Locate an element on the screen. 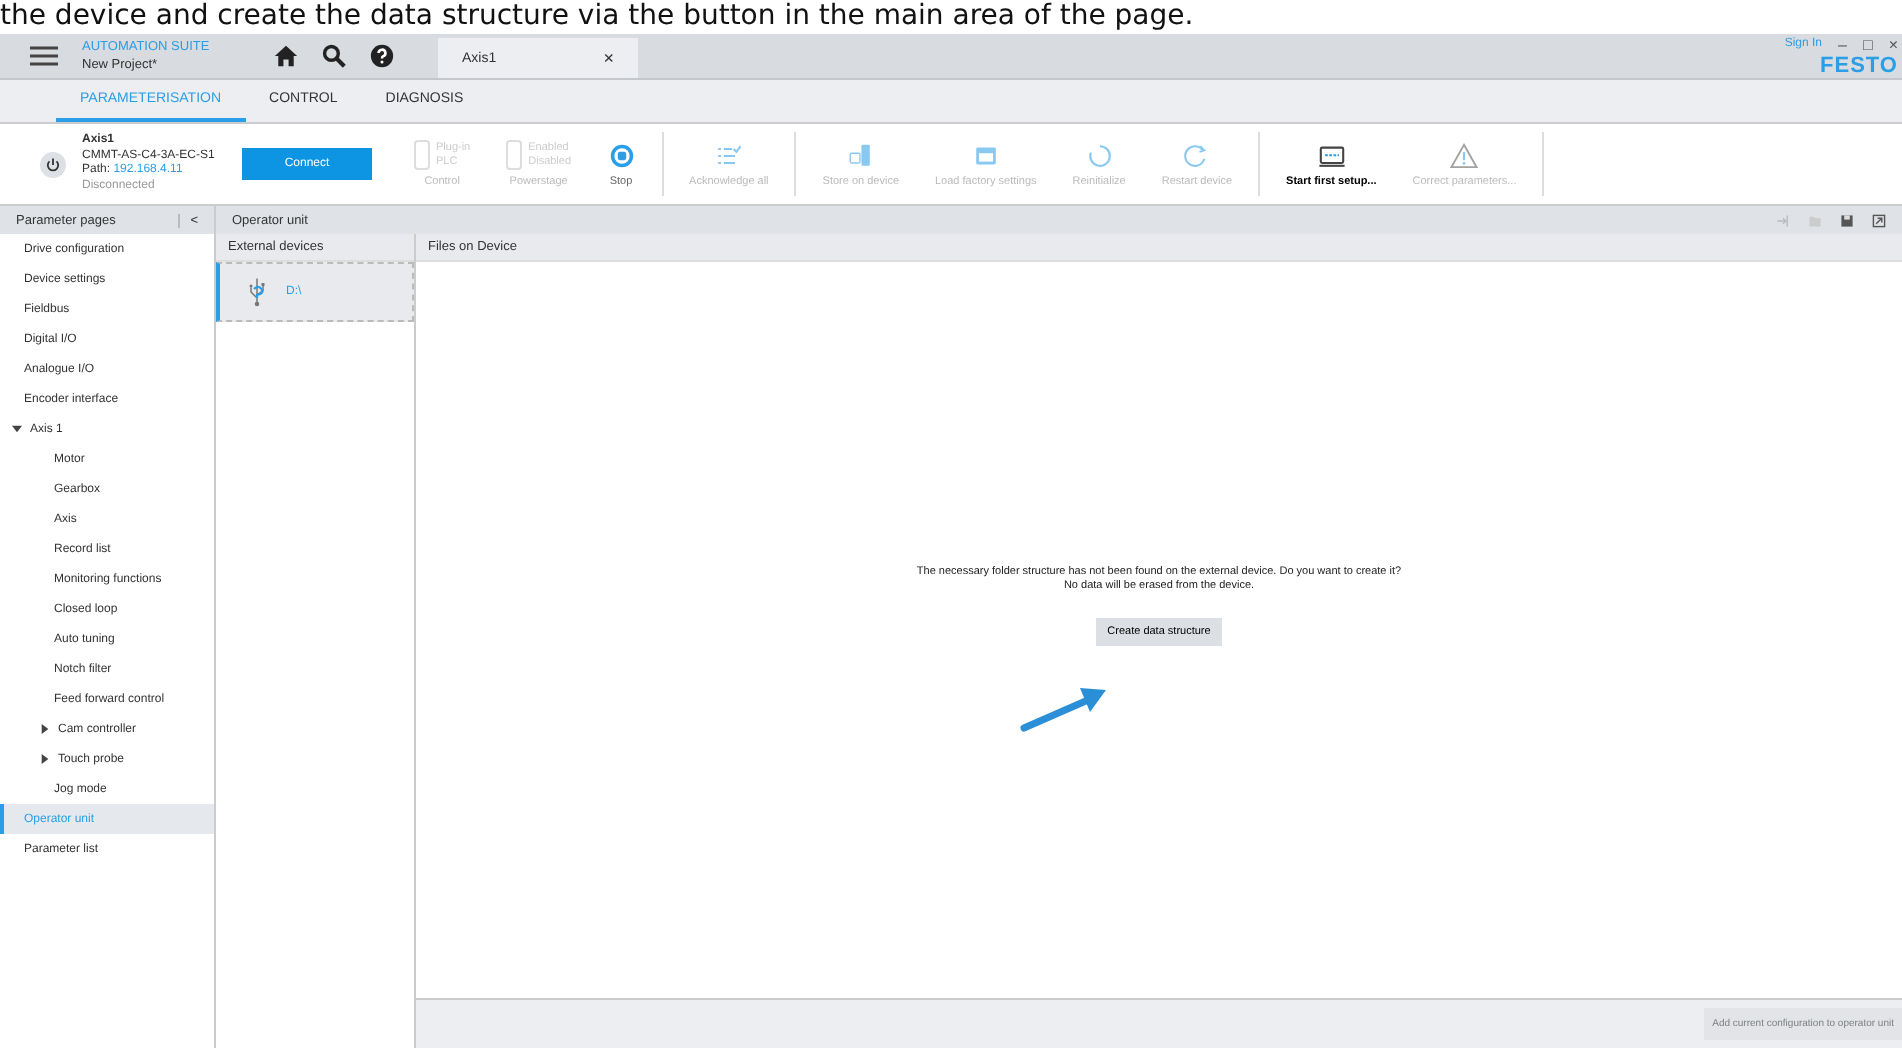  logo: FESTO is located at coordinates (1859, 65).